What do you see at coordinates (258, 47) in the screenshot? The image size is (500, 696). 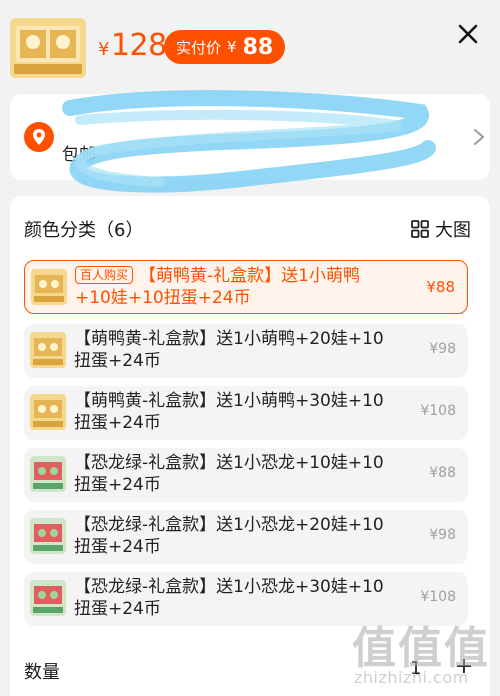 I see `actual-price-value: 88` at bounding box center [258, 47].